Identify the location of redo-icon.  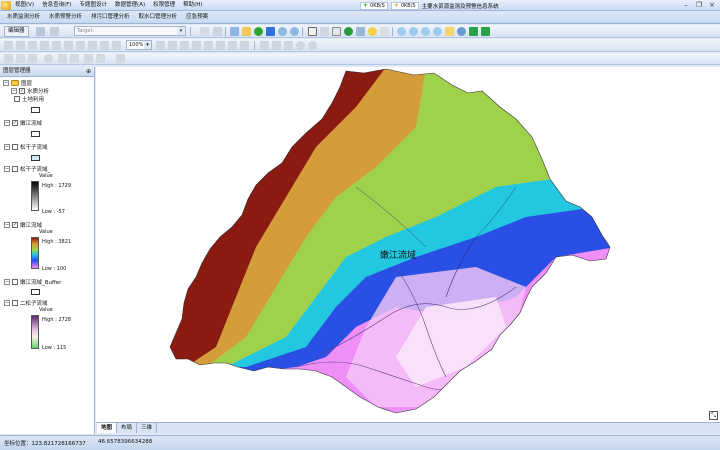
(294, 31).